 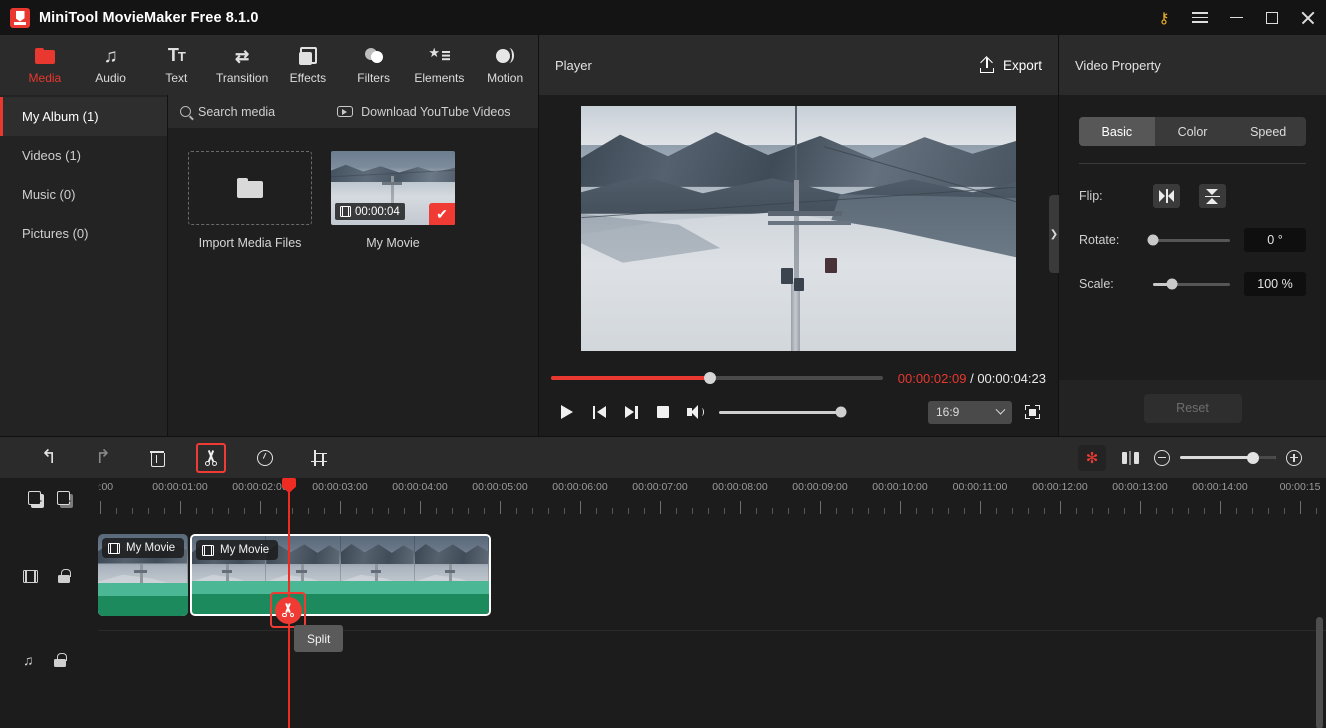 I want to click on aspect-ratio-select: 16:9, so click(x=970, y=412).